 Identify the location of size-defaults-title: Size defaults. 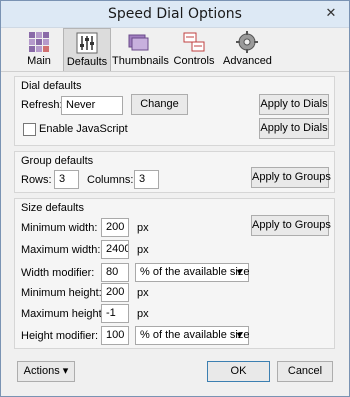
(52, 208).